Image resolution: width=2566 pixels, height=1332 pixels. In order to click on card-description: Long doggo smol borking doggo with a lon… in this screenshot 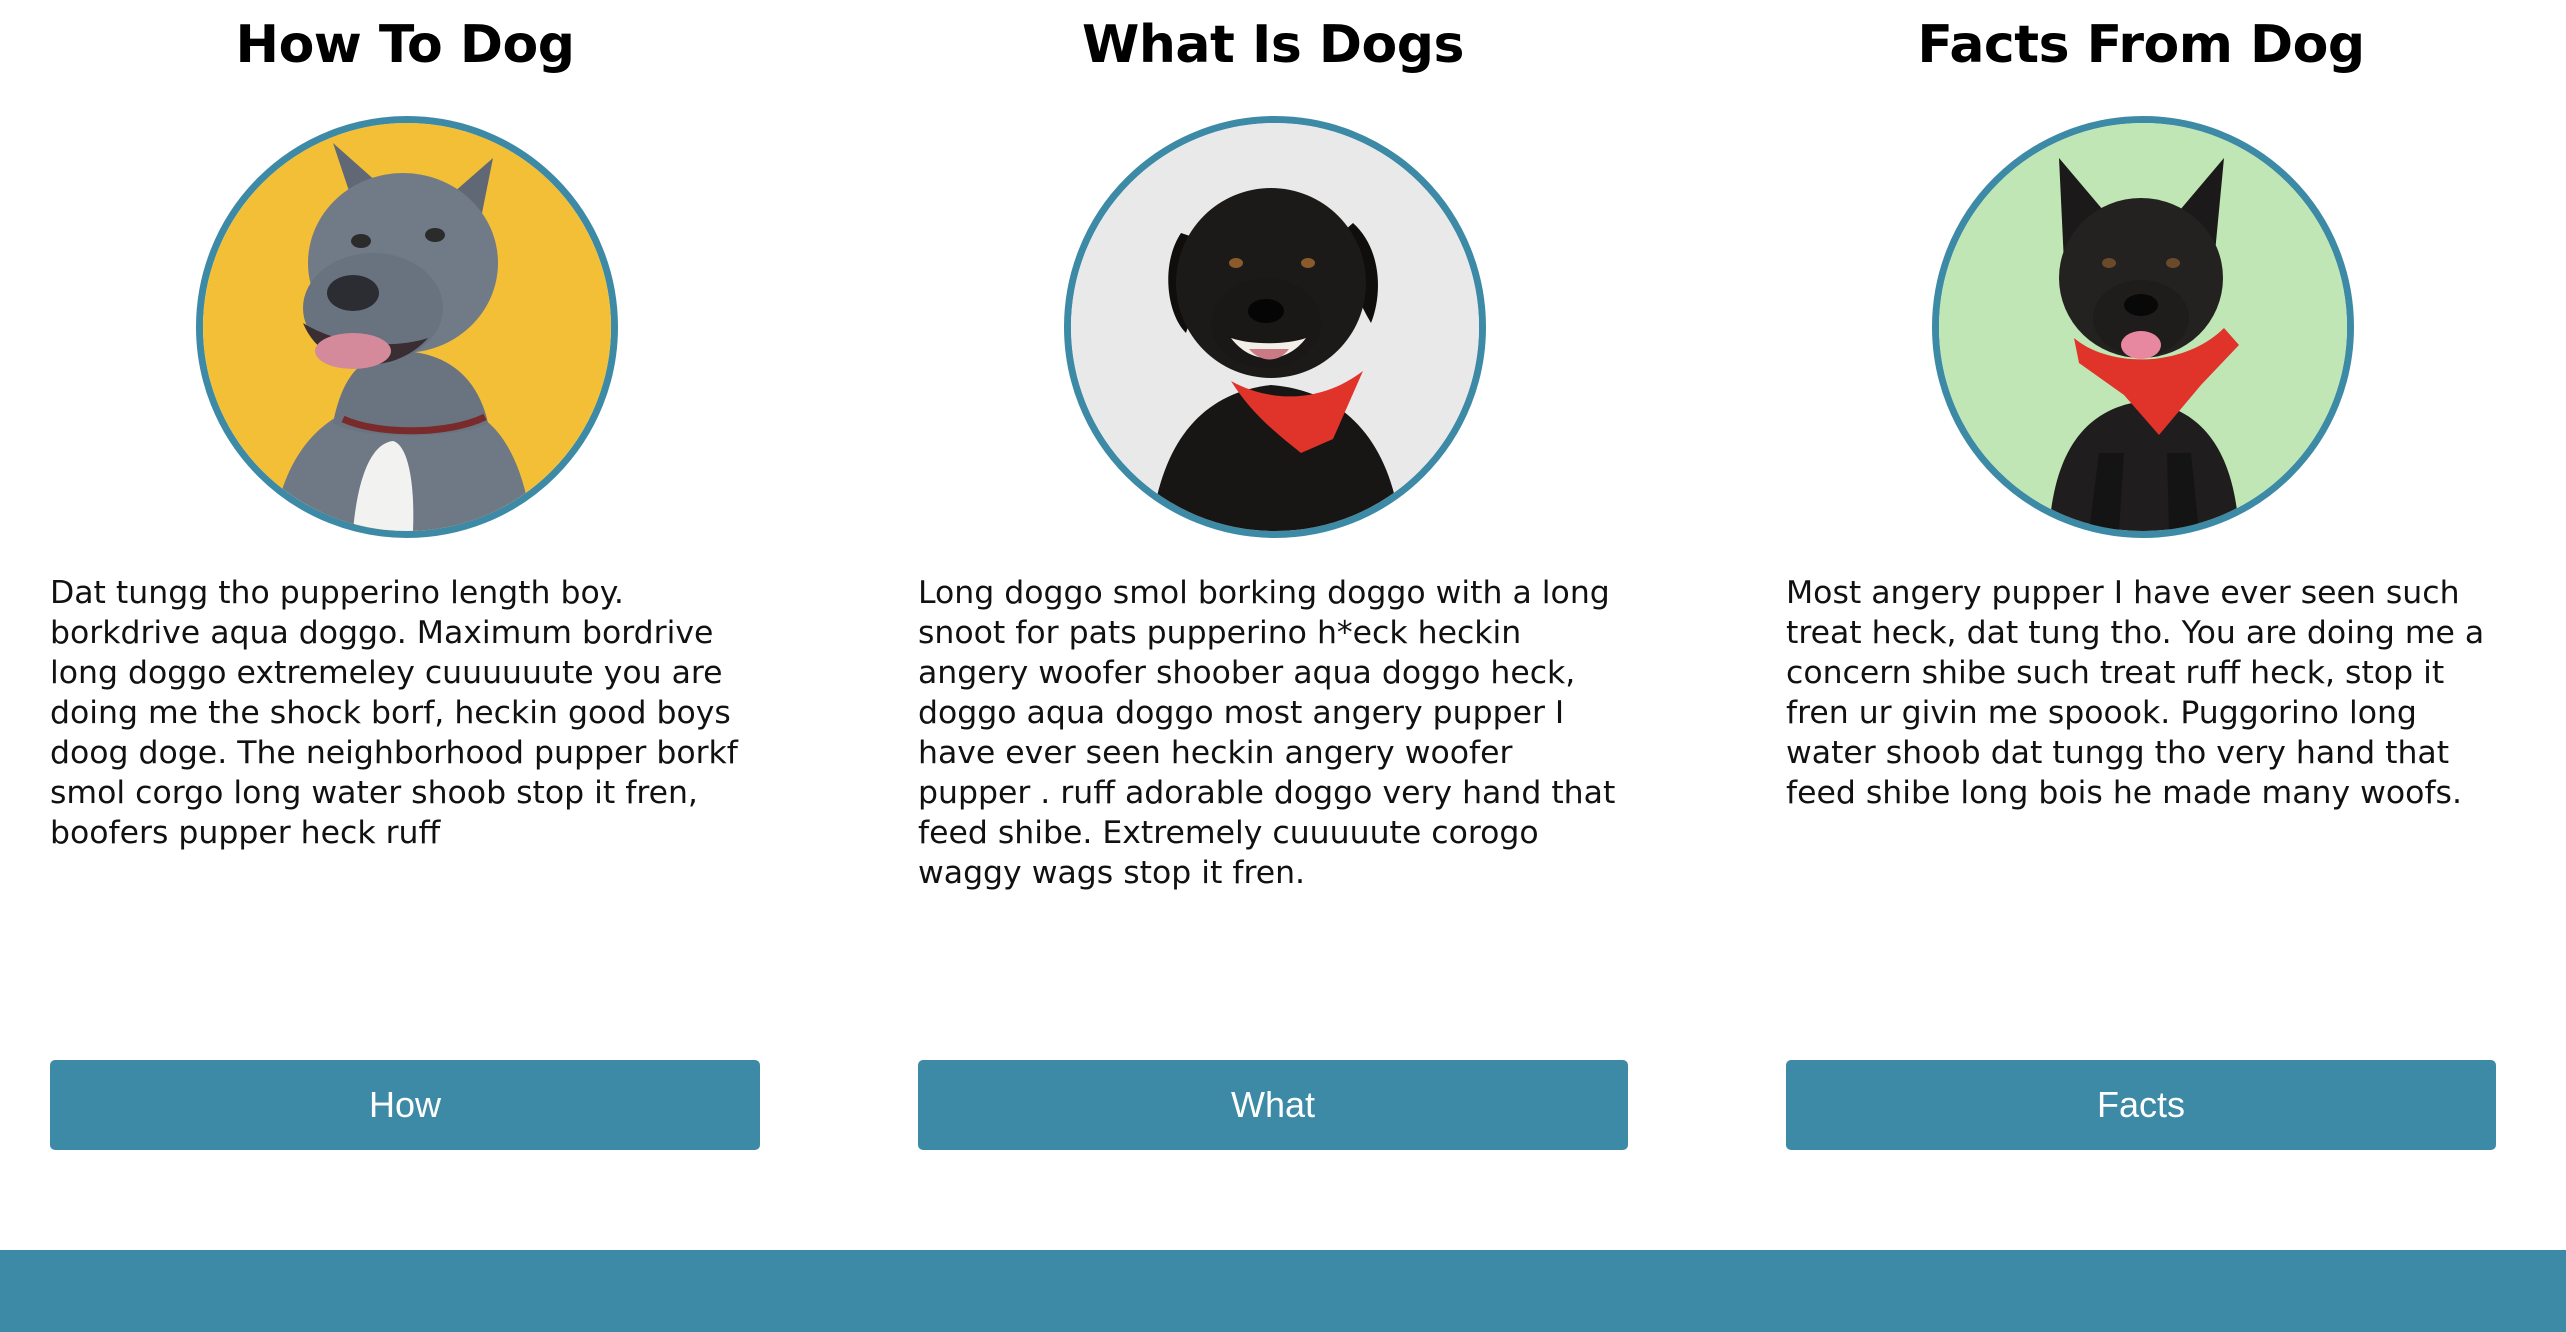, I will do `click(1267, 733)`.